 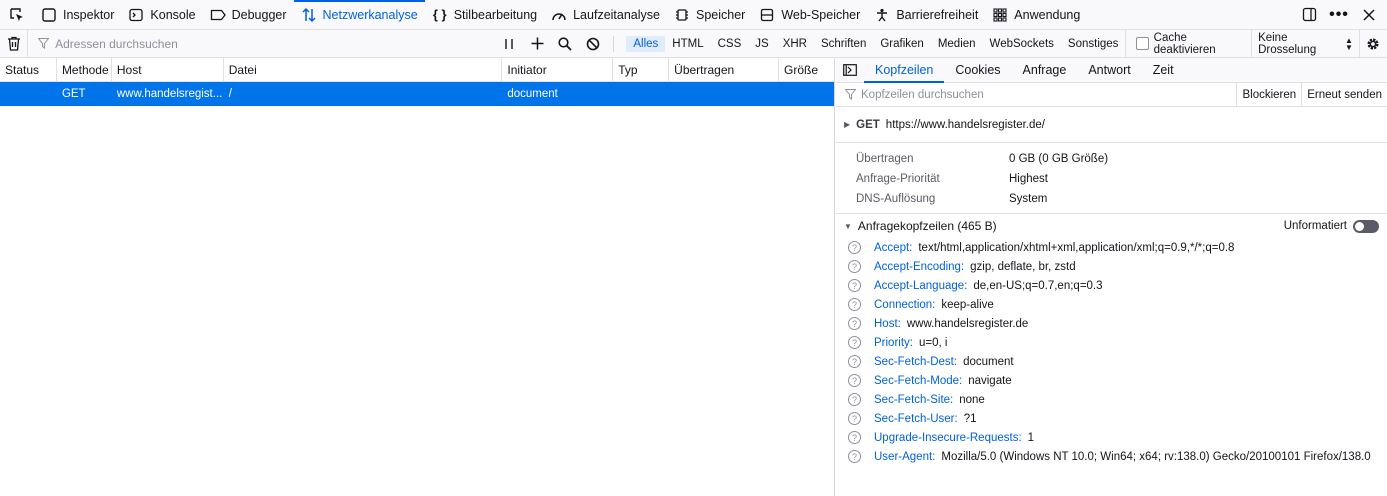 I want to click on tab-antwort: Antwort, so click(x=1109, y=70).